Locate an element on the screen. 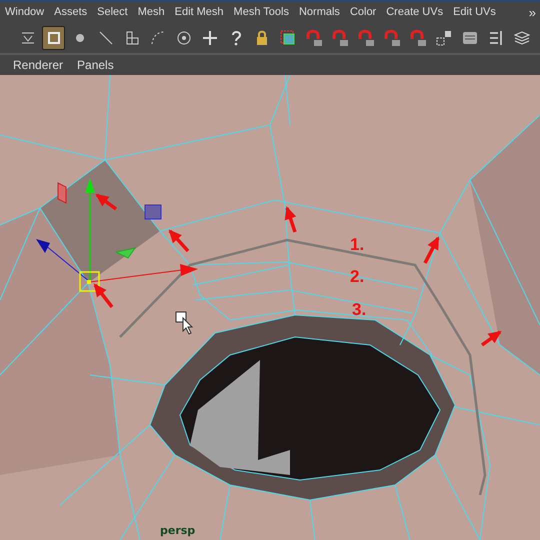 Image resolution: width=540 pixels, height=540 pixels. cursor-icon is located at coordinates (185, 323).